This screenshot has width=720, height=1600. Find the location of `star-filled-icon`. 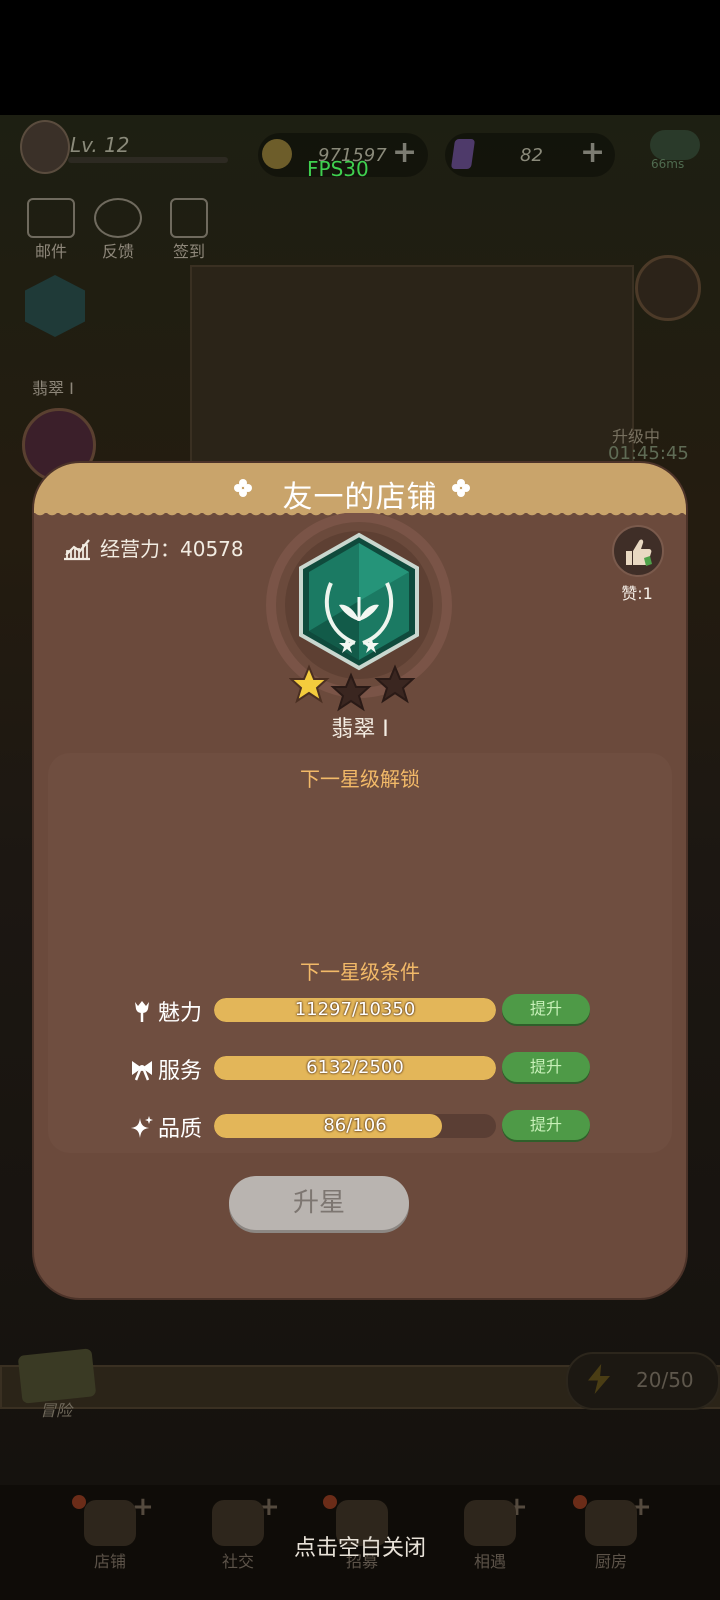

star-filled-icon is located at coordinates (309, 684).